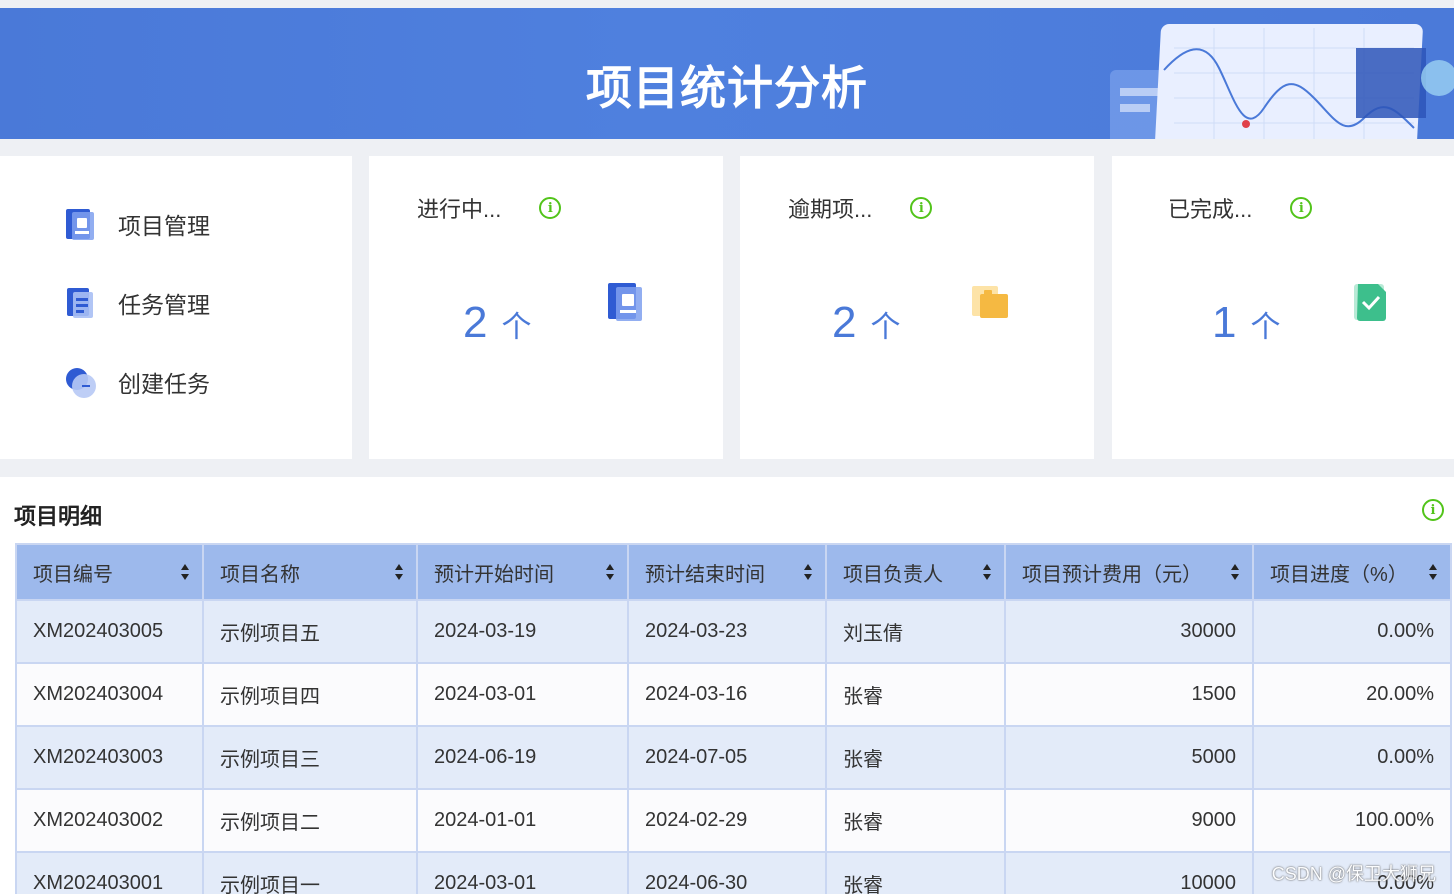 The width and height of the screenshot is (1454, 894). Describe the element at coordinates (81, 383) in the screenshot. I see `create-task-icon` at that location.